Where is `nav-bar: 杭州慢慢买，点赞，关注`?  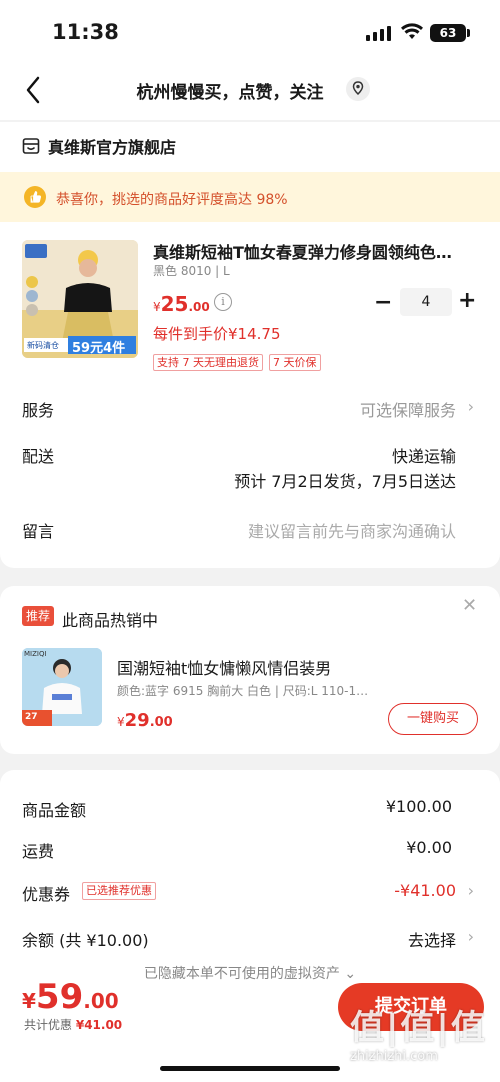
nav-bar: 杭州慢慢买，点赞，关注 is located at coordinates (250, 90).